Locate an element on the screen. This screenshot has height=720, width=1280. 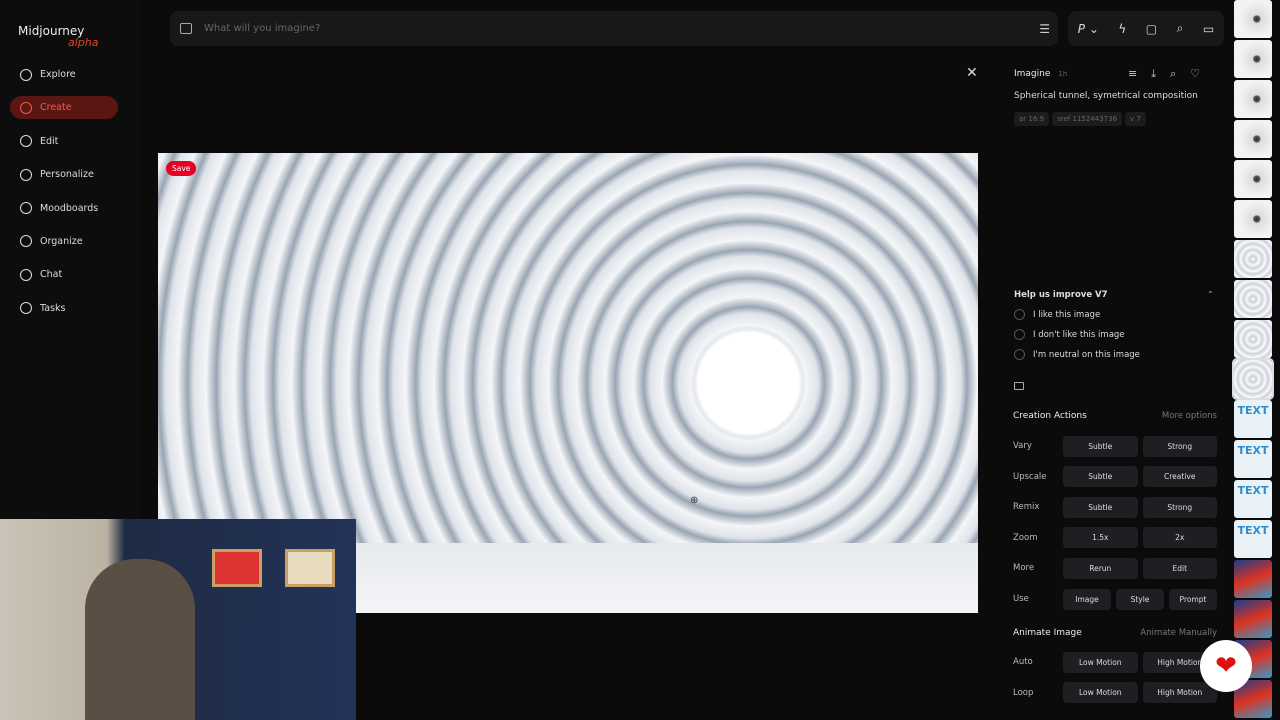
row-label: Vary is located at coordinates (1022, 446).